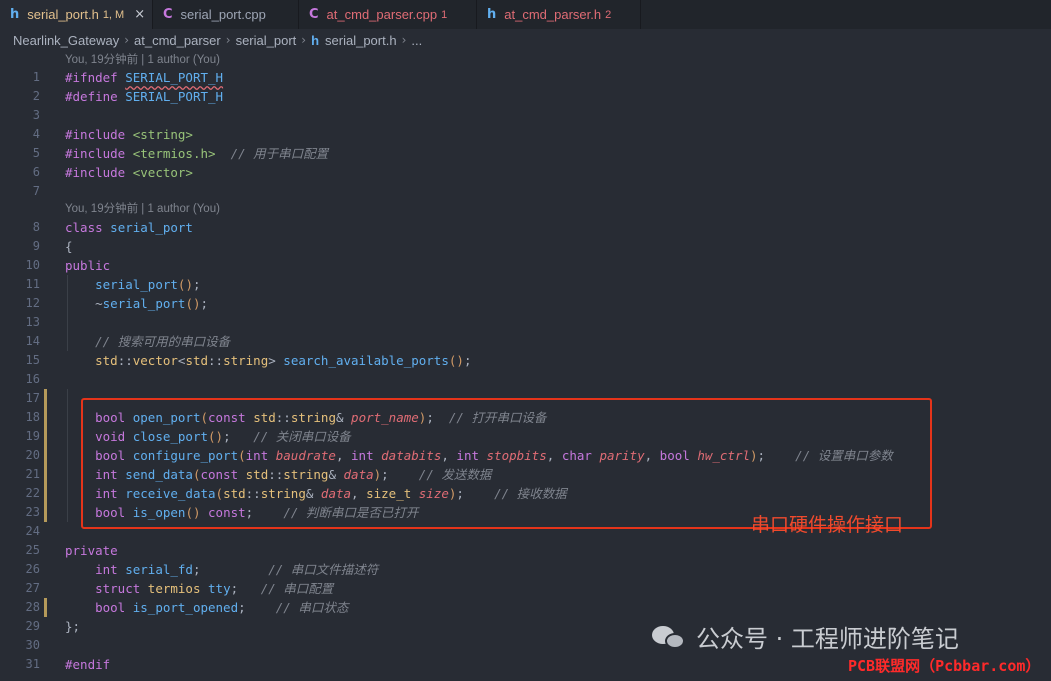 This screenshot has height=681, width=1051. I want to click on code-text: #include <vector>, so click(129, 172).